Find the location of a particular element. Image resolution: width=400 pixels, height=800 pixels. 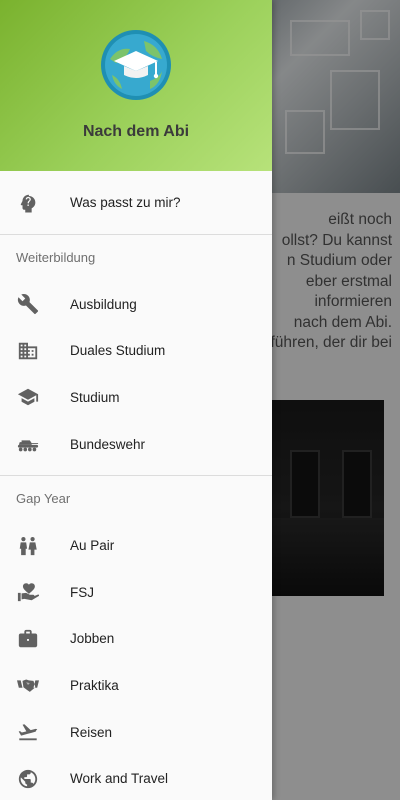

menu-item-praktika: Praktika is located at coordinates (136, 685).